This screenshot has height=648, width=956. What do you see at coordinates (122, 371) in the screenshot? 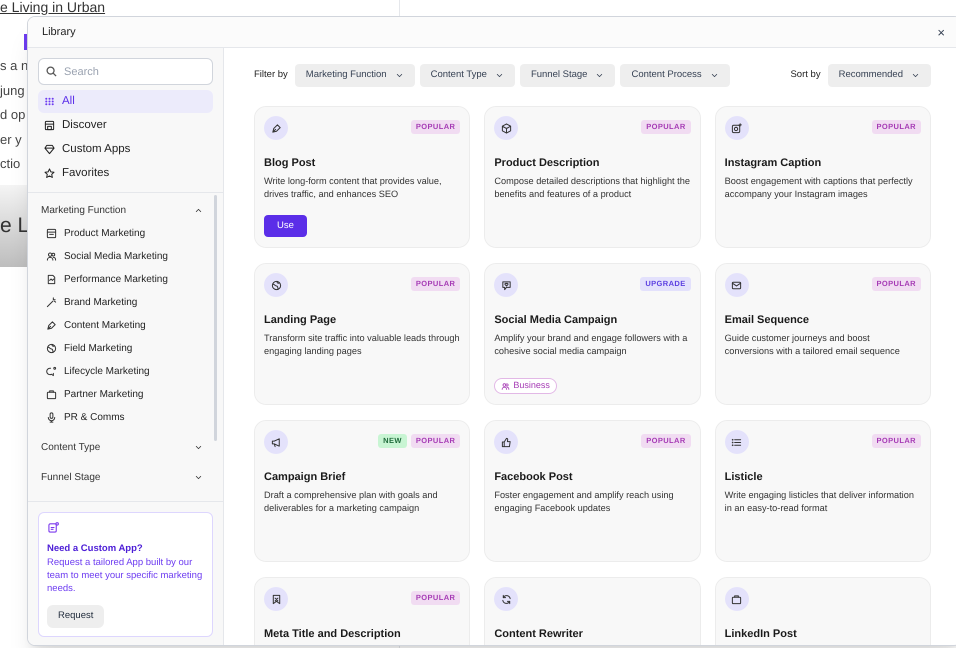
I see `filter-item: Lifecycle Marketing` at bounding box center [122, 371].